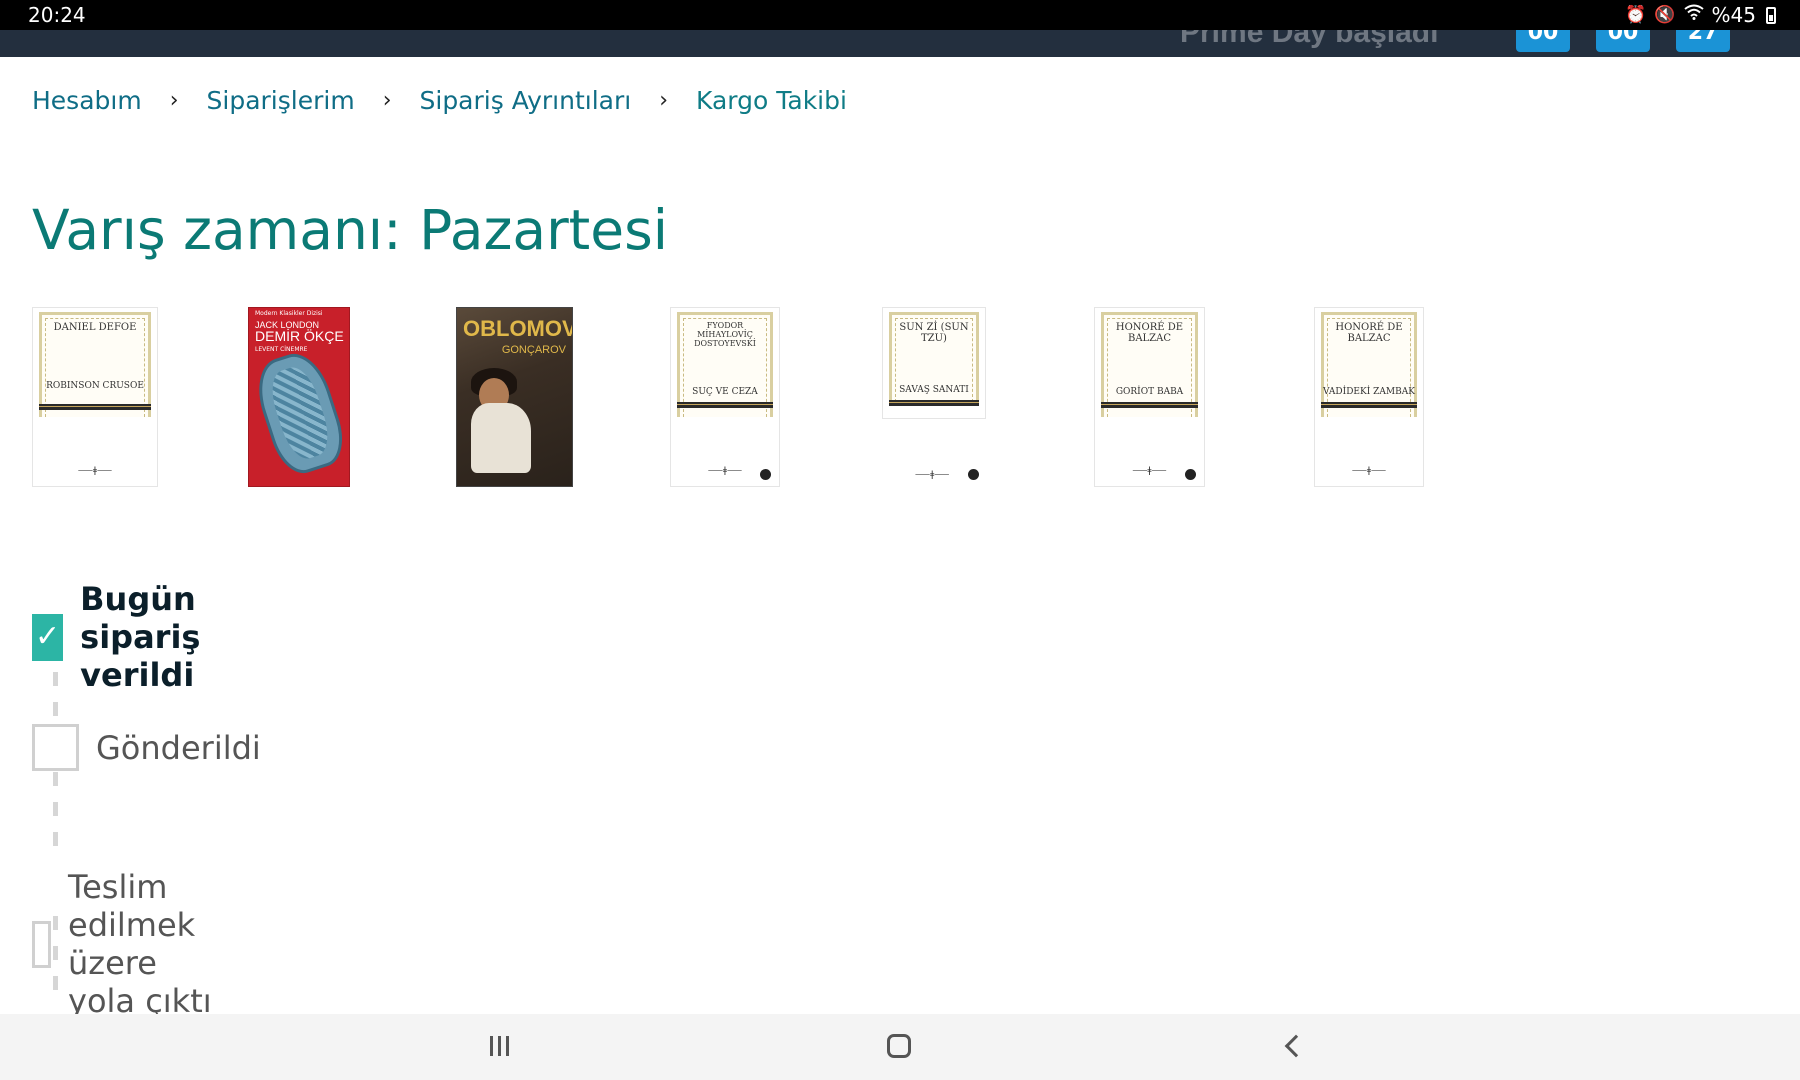 This screenshot has width=1800, height=1080. Describe the element at coordinates (289, 313) in the screenshot. I see `book-series: Modern Klasikler Dizisi` at that location.